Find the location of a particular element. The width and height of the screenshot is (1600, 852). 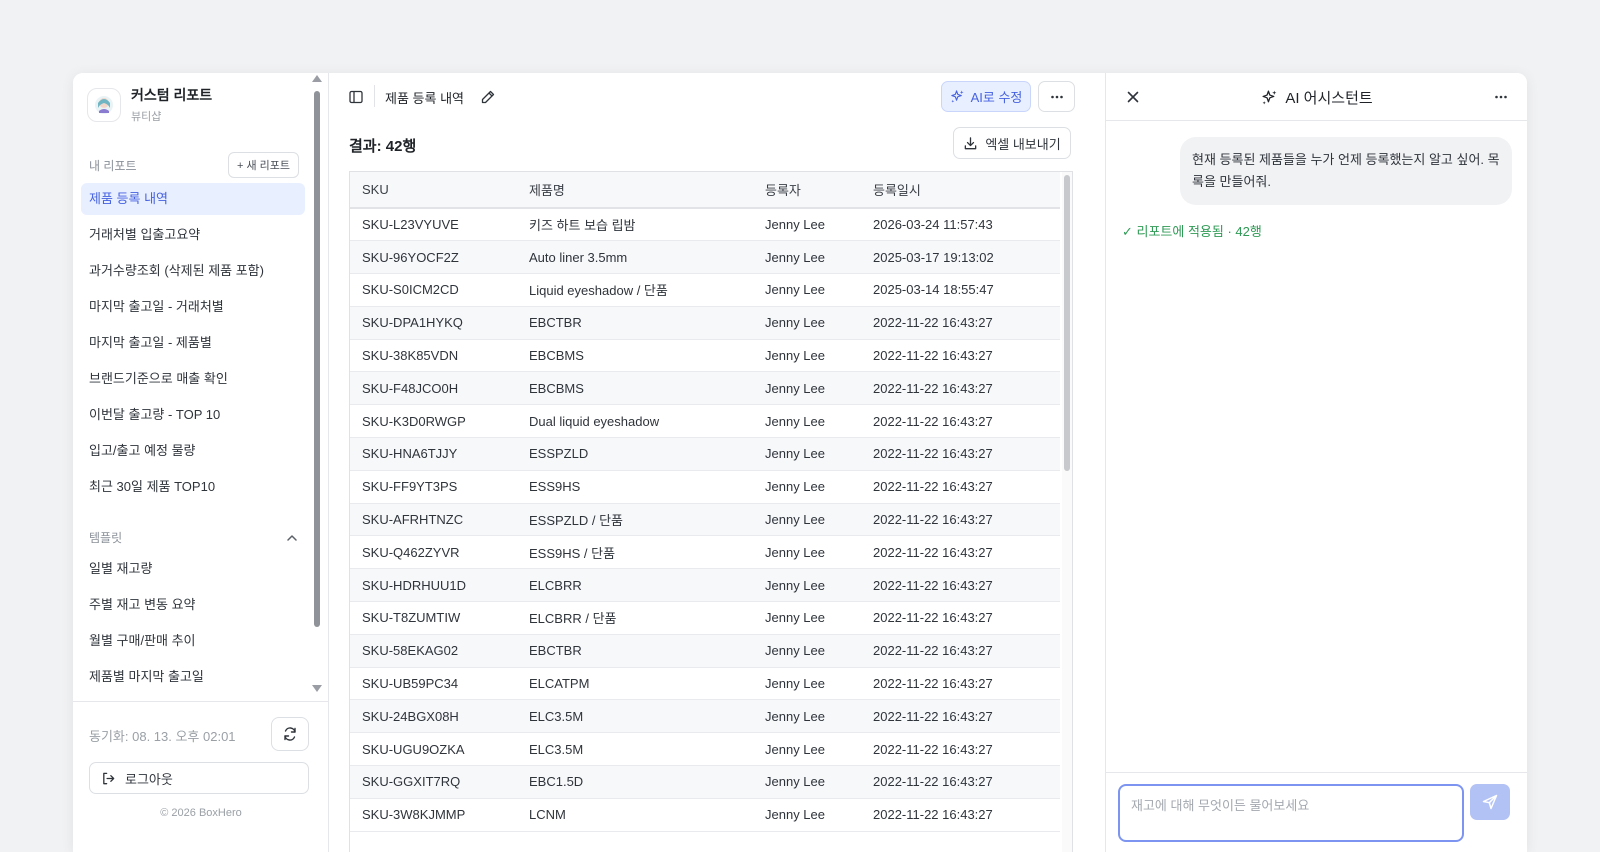

column-header-product-name: 제품명 is located at coordinates (635, 190).